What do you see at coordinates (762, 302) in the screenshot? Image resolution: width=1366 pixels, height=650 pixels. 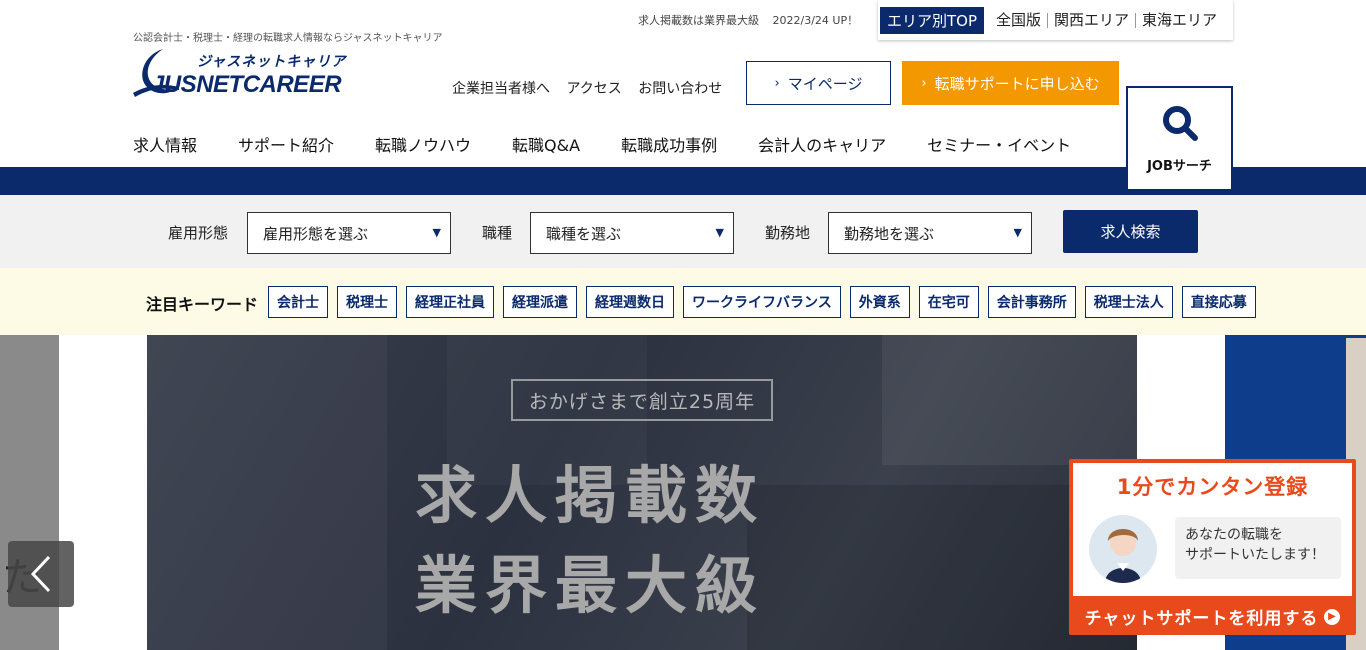 I see `keyword-work-life-balance: ワークライフバランス` at bounding box center [762, 302].